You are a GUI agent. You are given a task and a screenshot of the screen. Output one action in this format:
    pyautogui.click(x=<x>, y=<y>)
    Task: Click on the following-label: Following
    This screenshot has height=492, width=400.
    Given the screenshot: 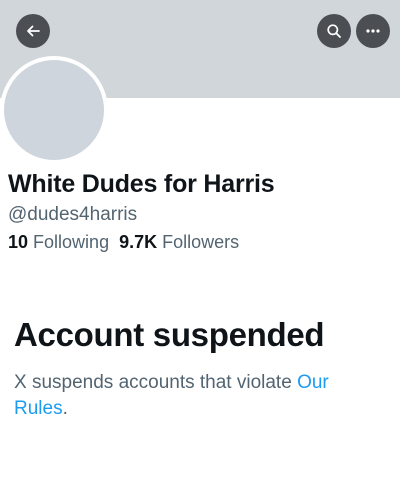 What is the action you would take?
    pyautogui.click(x=71, y=242)
    